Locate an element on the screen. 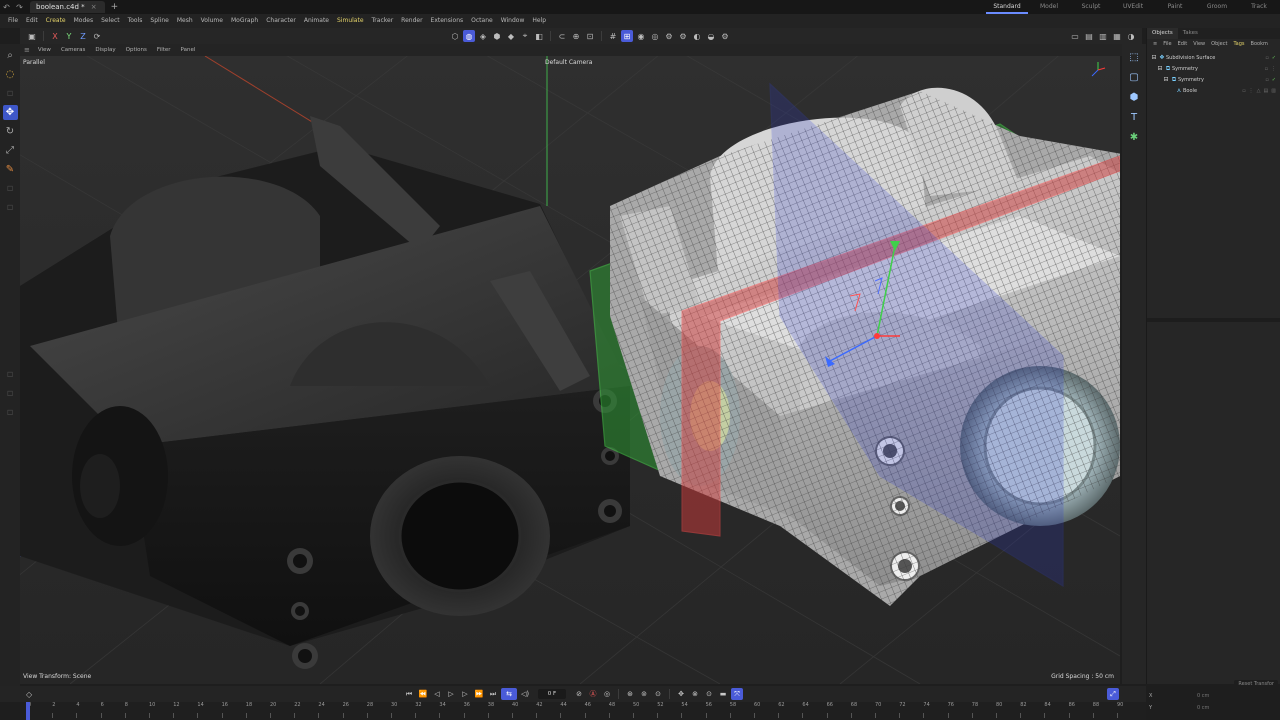  undo-icon: ↶ is located at coordinates (6, 7).